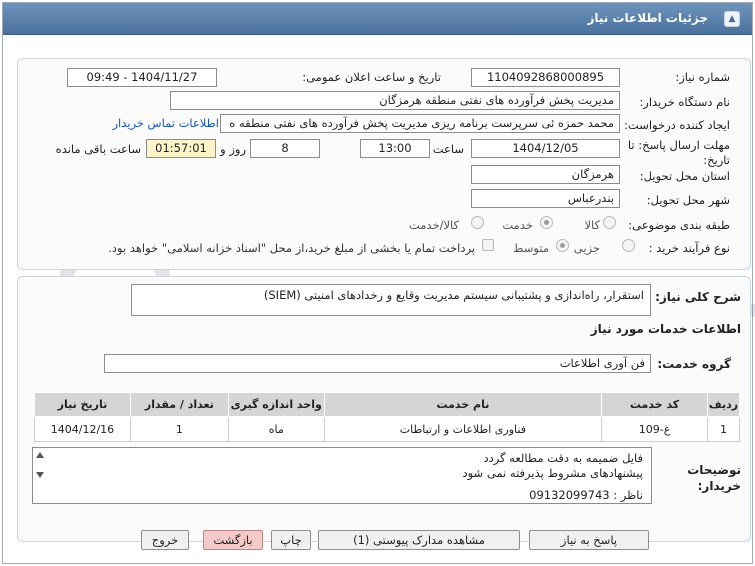  Describe the element at coordinates (678, 152) in the screenshot. I see `deadline-label: مهلت ارسال پاسخ: تا تاریخ:` at that location.